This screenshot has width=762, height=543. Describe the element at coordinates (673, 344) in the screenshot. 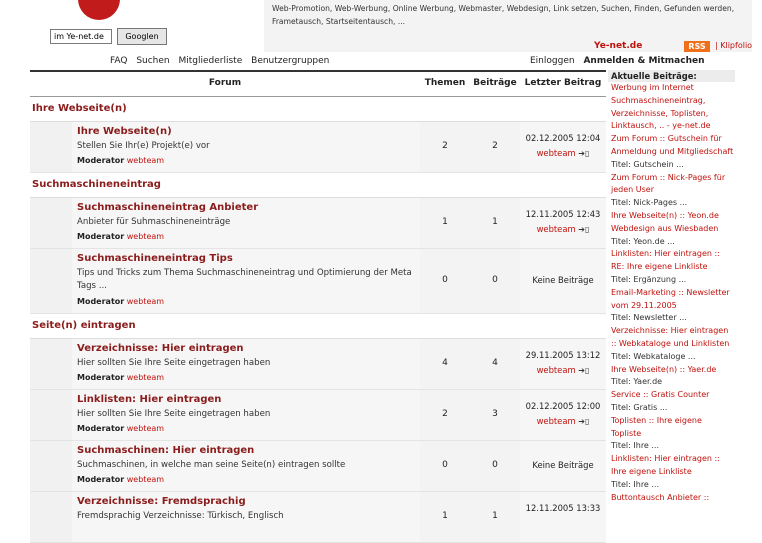

I see `recent-post-link: :: Webkataloge und Linklisten` at that location.